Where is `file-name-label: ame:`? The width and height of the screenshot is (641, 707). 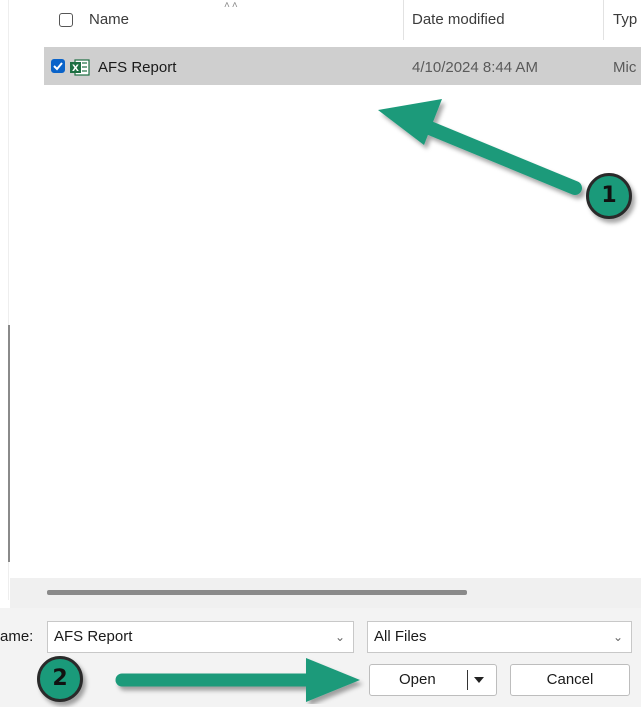 file-name-label: ame: is located at coordinates (17, 636).